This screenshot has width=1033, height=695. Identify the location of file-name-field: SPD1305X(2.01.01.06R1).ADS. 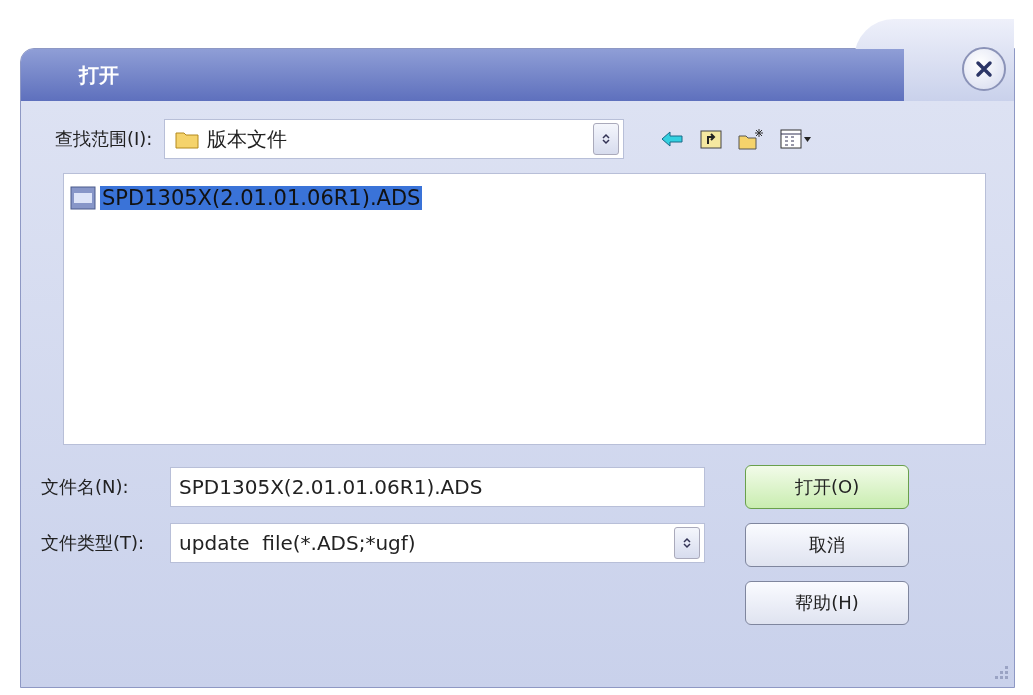
(438, 487).